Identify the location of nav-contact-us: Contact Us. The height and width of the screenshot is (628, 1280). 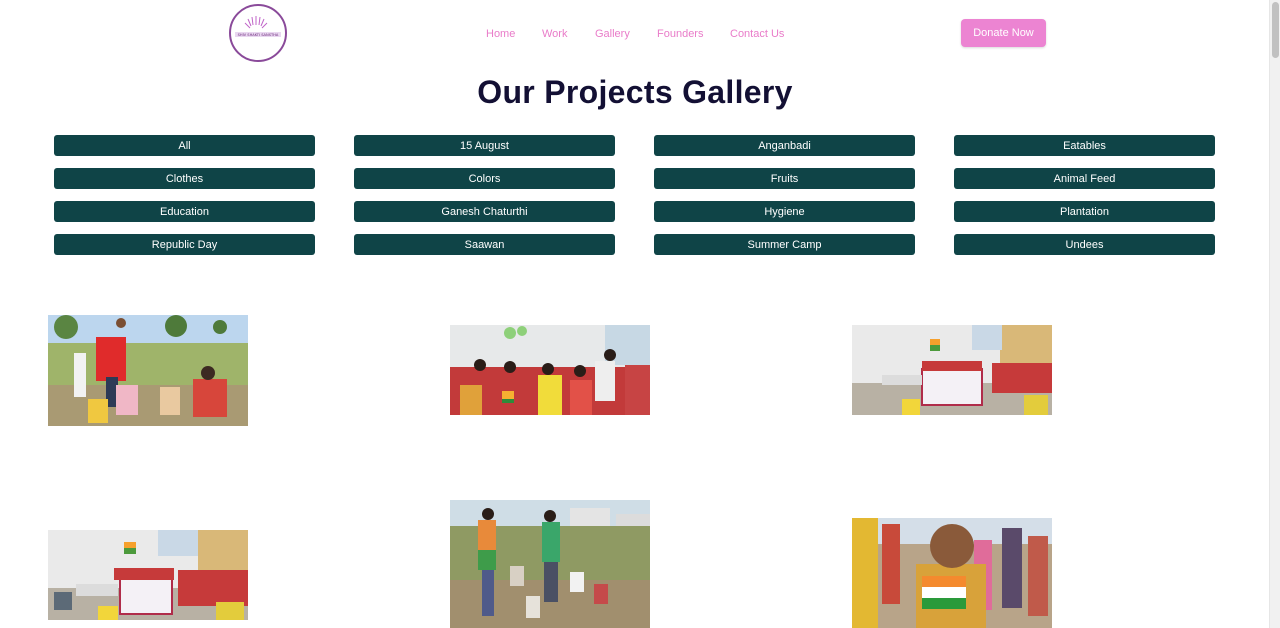
(757, 34).